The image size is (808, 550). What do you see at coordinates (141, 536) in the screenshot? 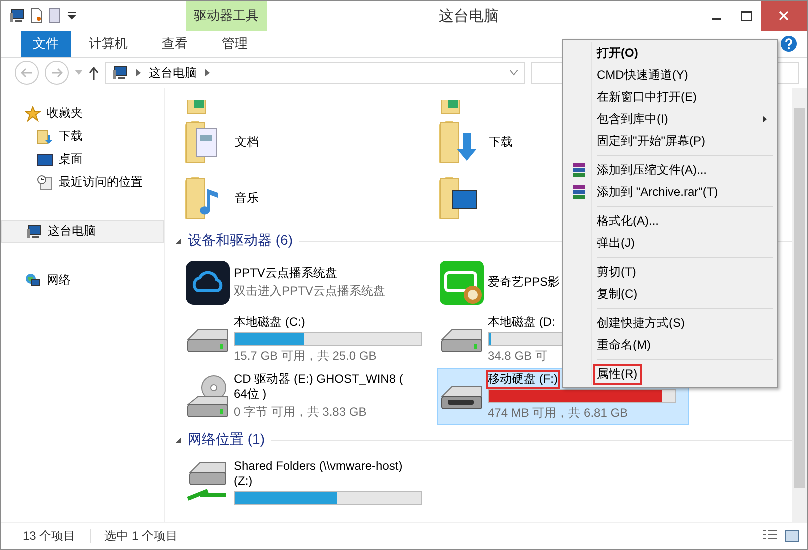
I see `selection-count: 选中 1 个项目` at bounding box center [141, 536].